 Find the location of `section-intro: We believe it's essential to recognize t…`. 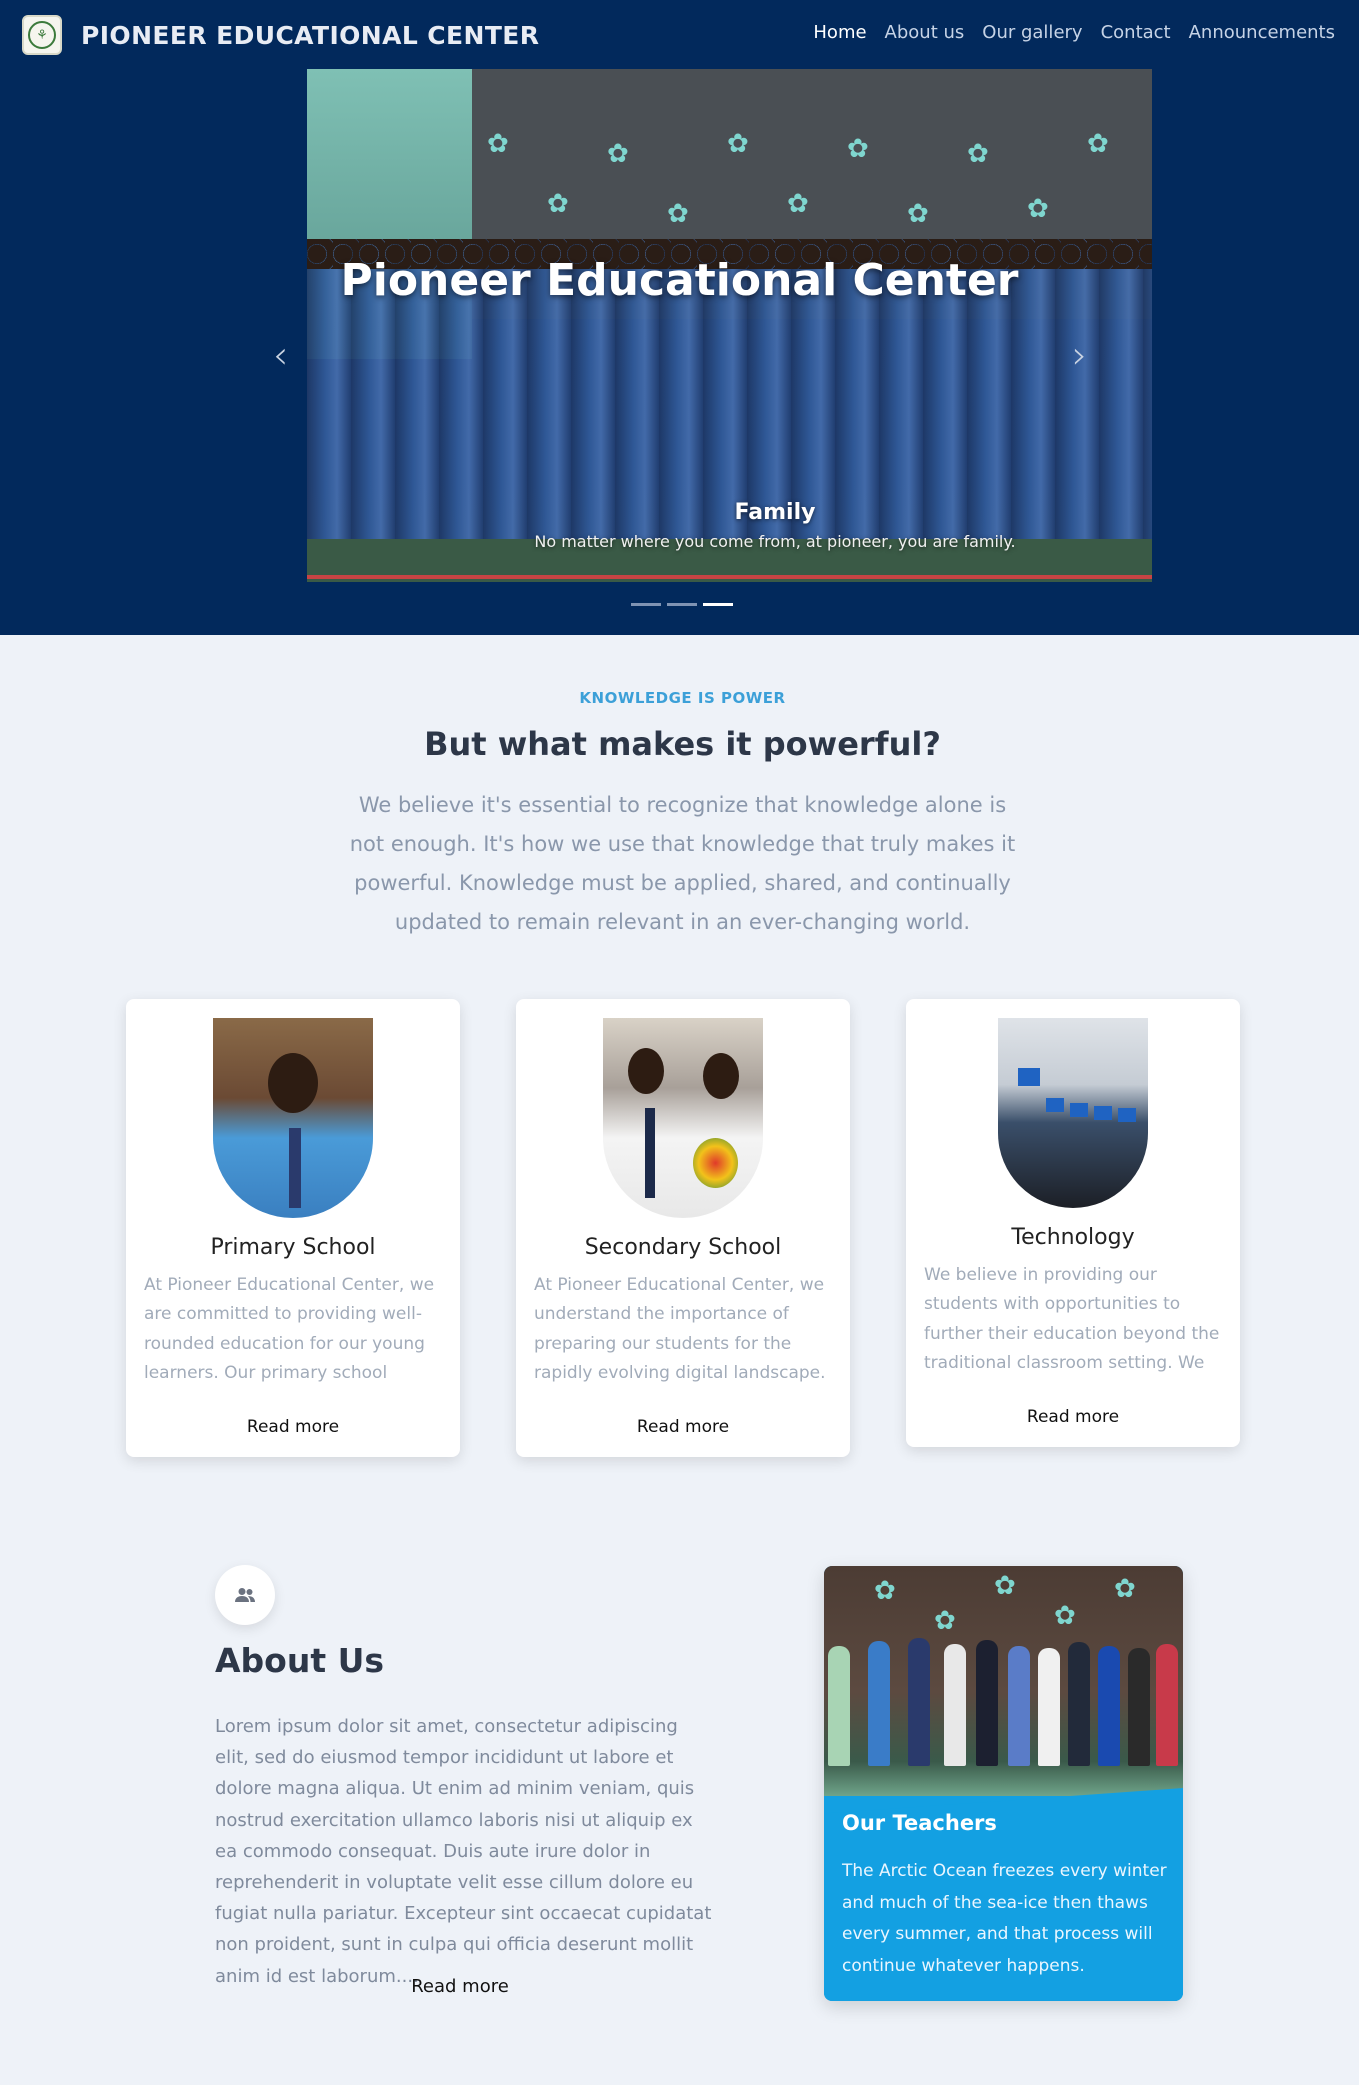

section-intro: We believe it's essential to recognize t… is located at coordinates (682, 863).